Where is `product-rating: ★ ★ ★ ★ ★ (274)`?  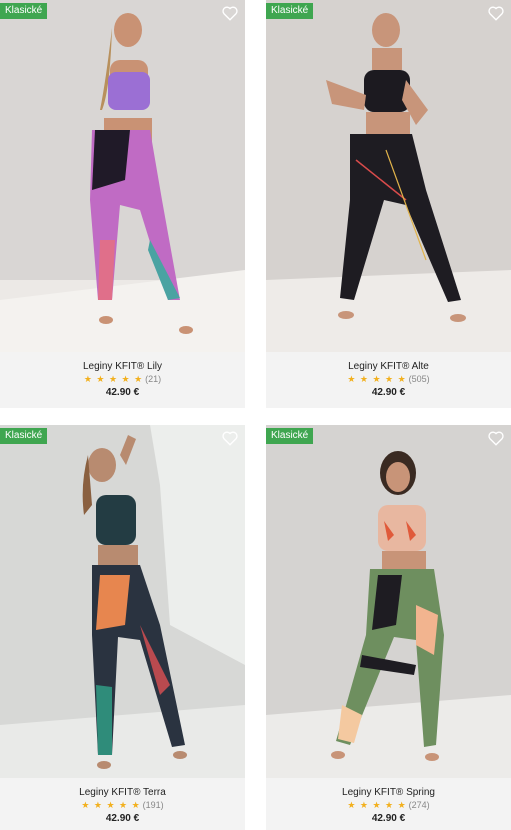 product-rating: ★ ★ ★ ★ ★ (274) is located at coordinates (388, 805).